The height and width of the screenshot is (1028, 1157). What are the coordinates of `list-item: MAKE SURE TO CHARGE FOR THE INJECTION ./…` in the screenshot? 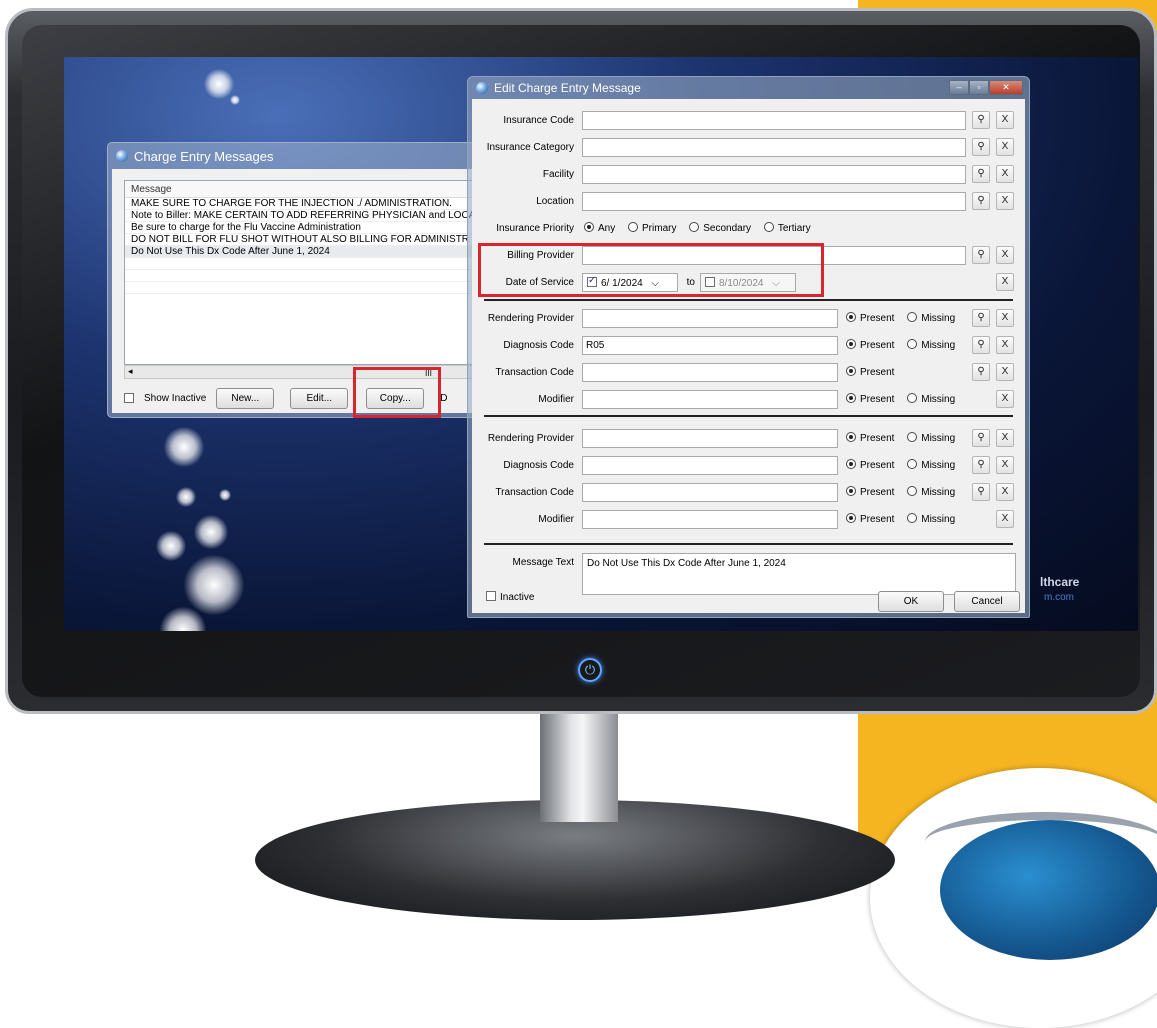 It's located at (304, 204).